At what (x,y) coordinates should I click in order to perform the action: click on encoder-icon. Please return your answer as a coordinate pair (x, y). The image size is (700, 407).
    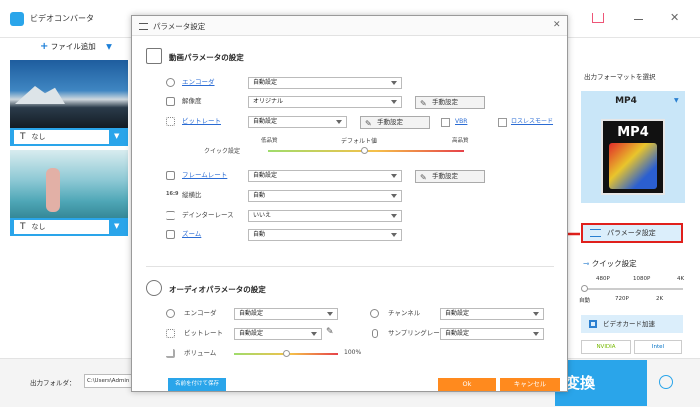
    Looking at the image, I should click on (170, 82).